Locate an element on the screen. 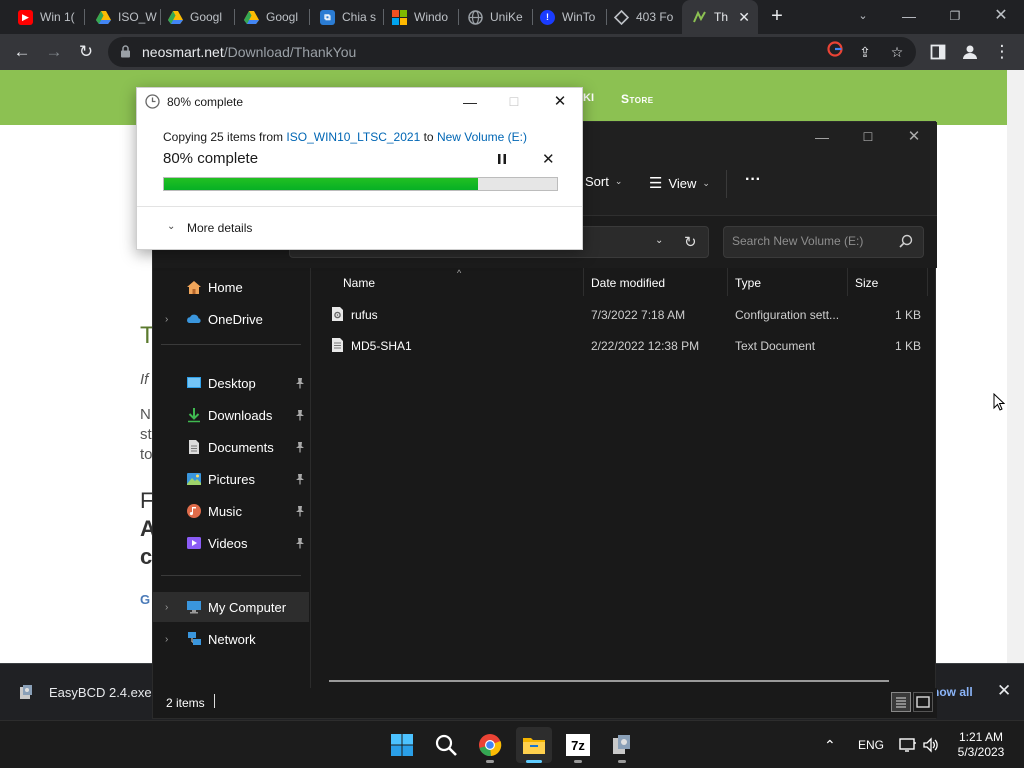  config-file-icon is located at coordinates (337, 314).